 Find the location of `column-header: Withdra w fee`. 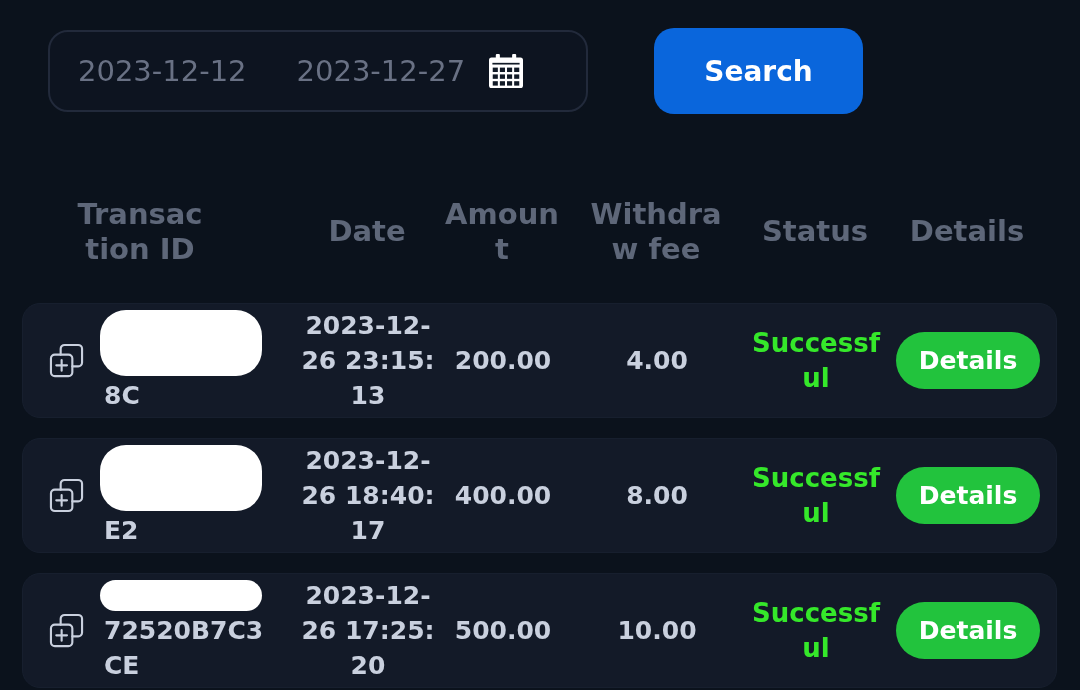

column-header: Withdra w fee is located at coordinates (656, 231).